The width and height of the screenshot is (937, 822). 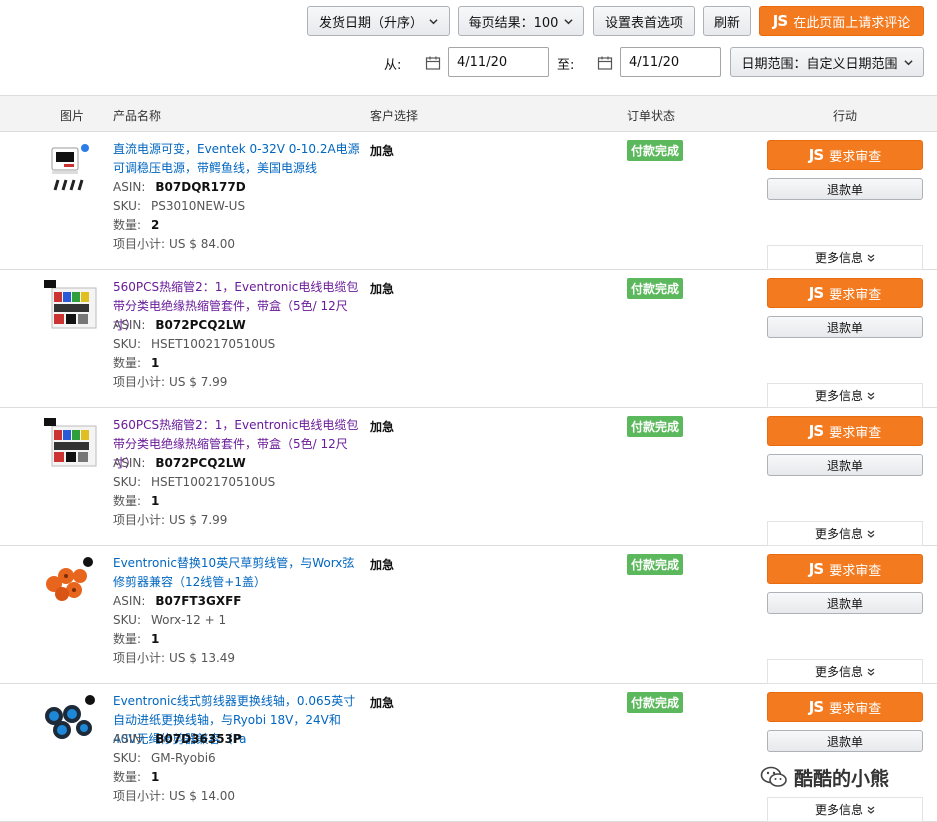 What do you see at coordinates (852, 23) in the screenshot?
I see `request-reviews-label: 在此页面上请求评论` at bounding box center [852, 23].